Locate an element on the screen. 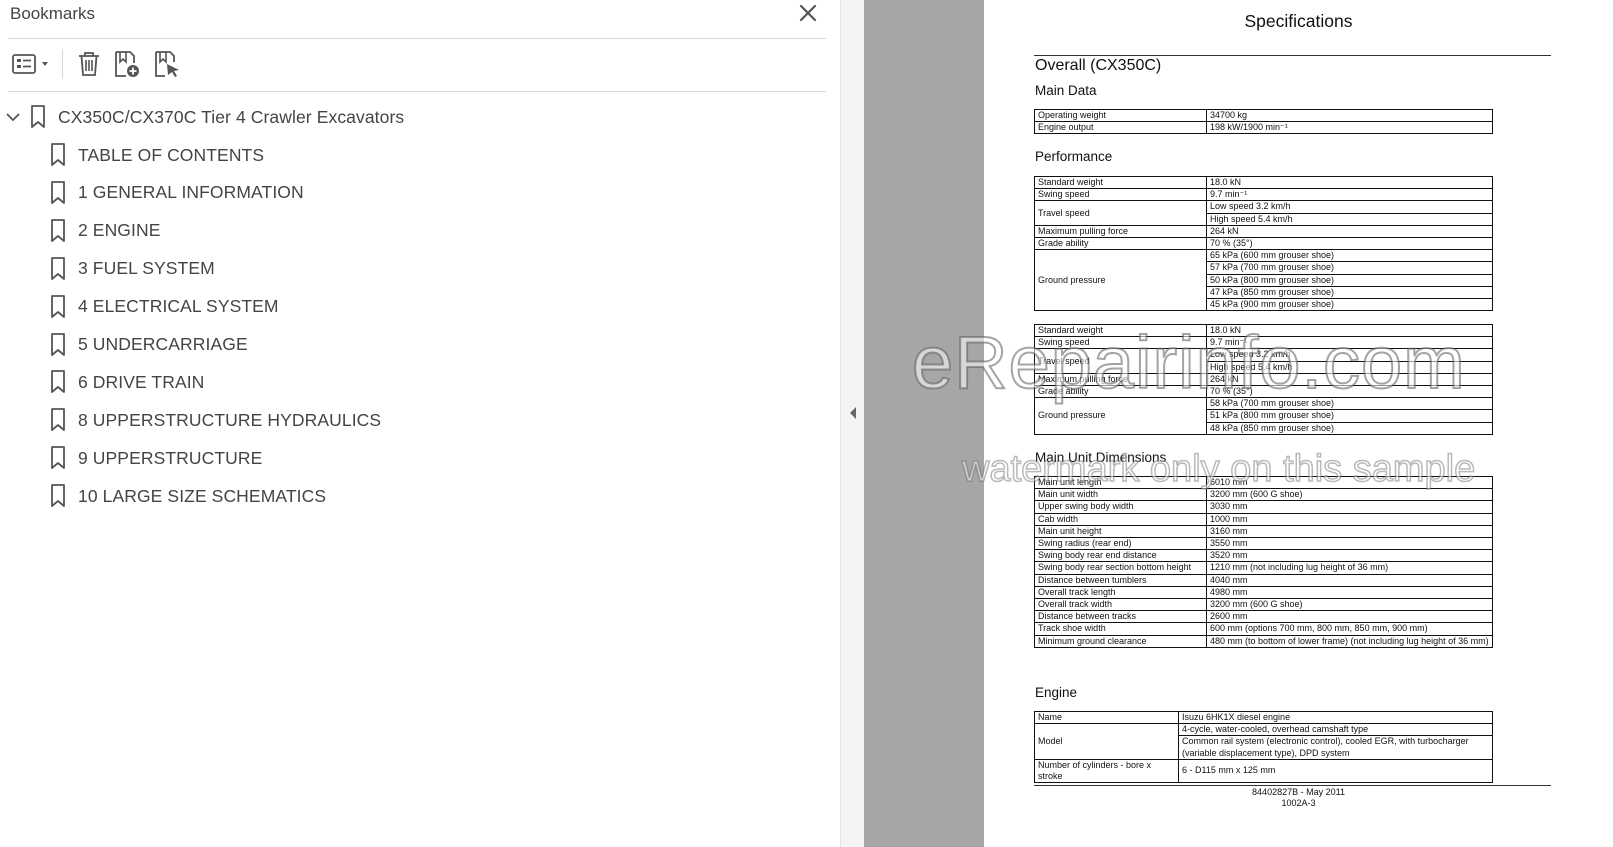 The image size is (1613, 847). options-menu-button is located at coordinates (31, 64).